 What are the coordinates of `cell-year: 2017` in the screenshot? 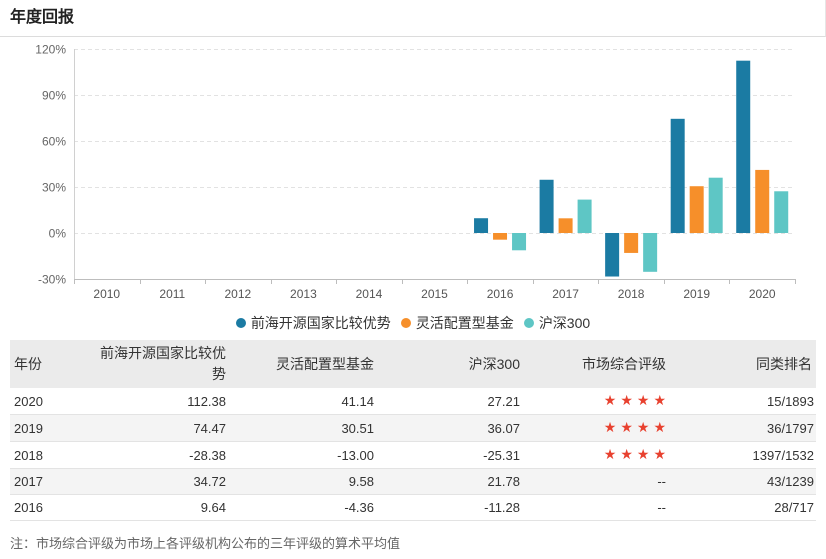 It's located at (45, 481).